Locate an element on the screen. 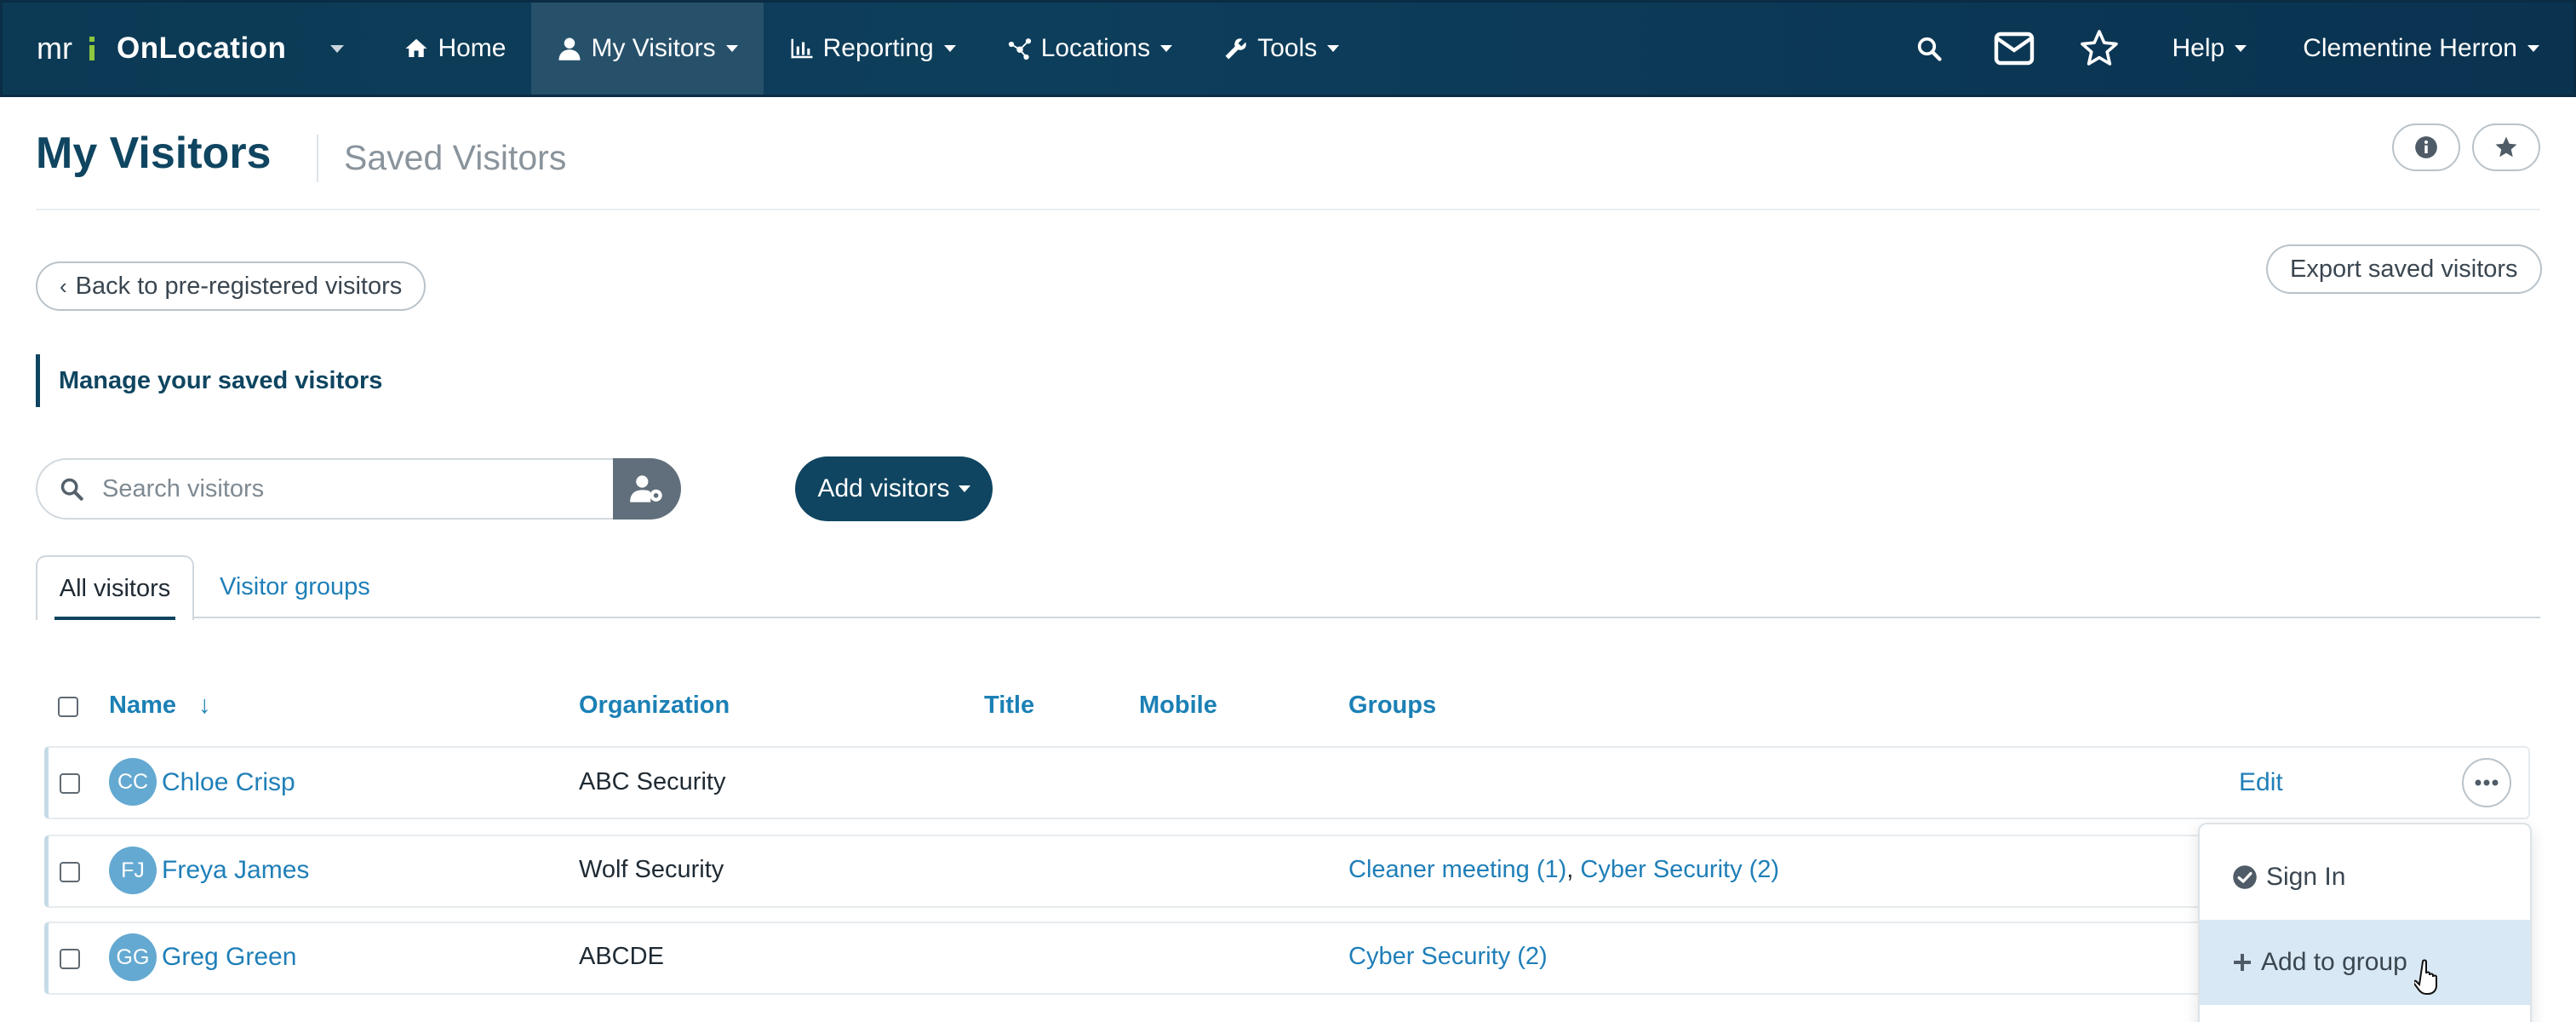 This screenshot has width=2576, height=1022. visitor-organization: Wolf Security is located at coordinates (651, 869).